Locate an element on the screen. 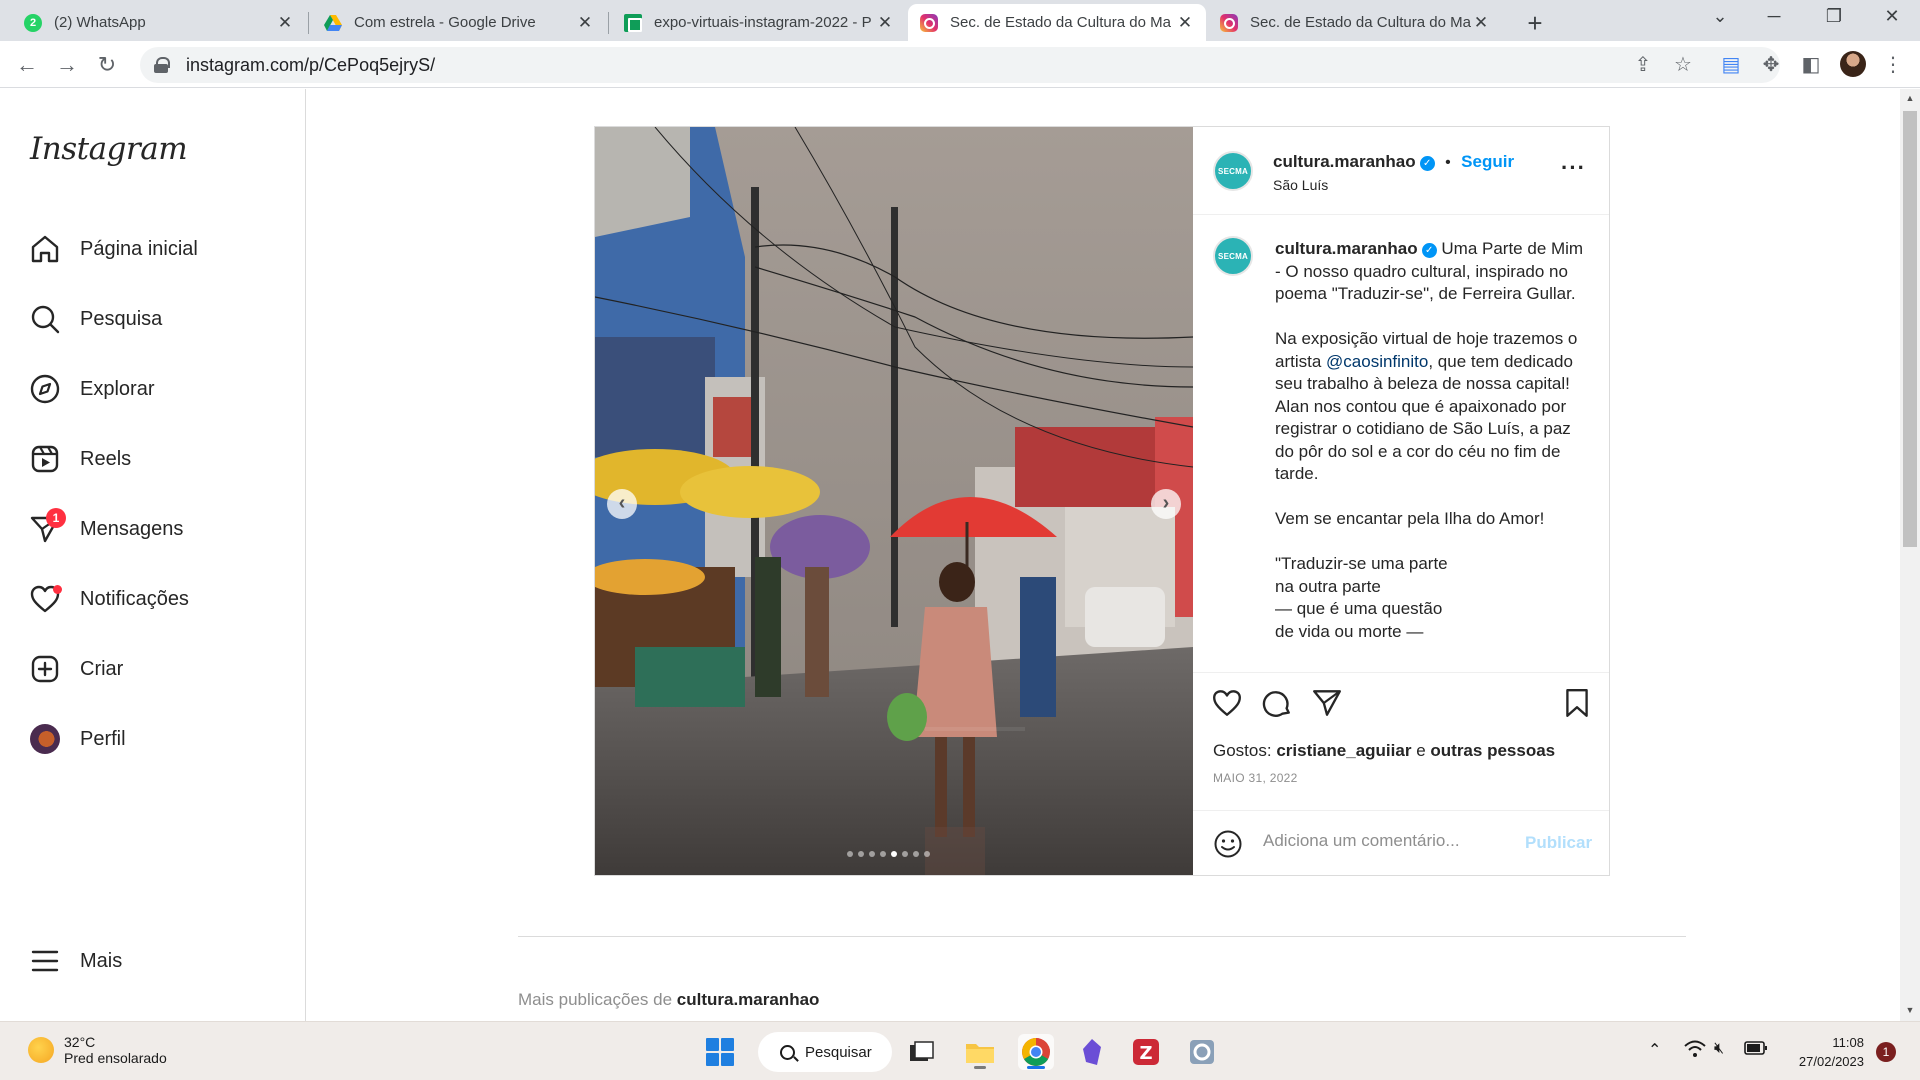  post-location: São Luís is located at coordinates (1300, 185).